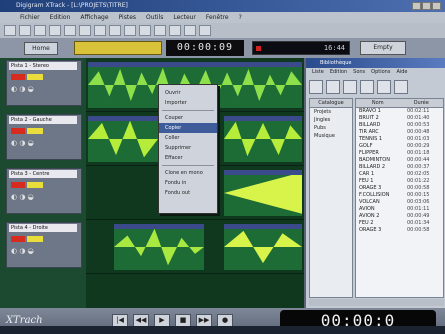 Image resolution: width=445 pixels, height=334 pixels. I want to click on new-icon, so click(10, 30).